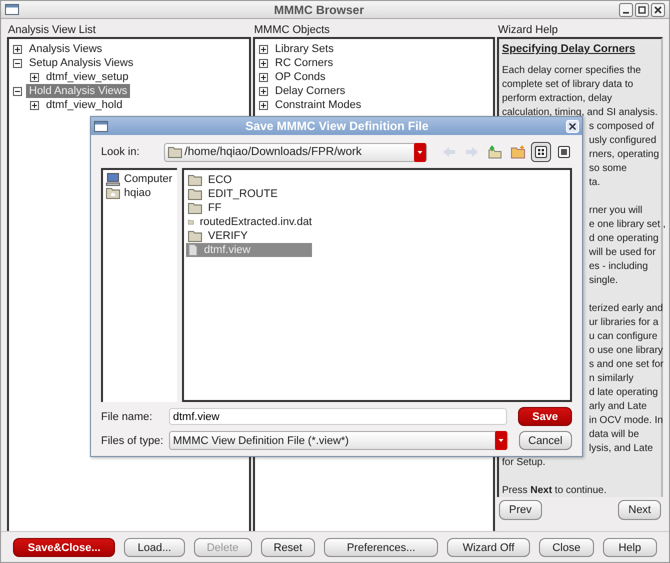 Image resolution: width=670 pixels, height=563 pixels. I want to click on help-text: s composed of, so click(621, 127).